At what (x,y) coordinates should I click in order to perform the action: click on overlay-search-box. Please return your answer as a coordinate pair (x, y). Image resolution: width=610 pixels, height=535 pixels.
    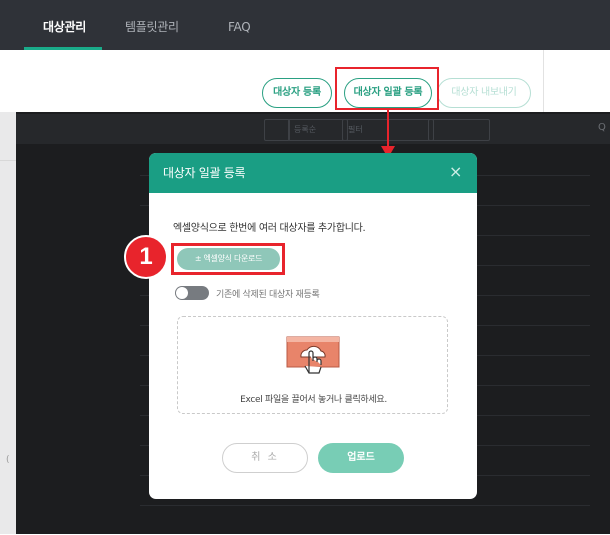
    Looking at the image, I should click on (459, 130).